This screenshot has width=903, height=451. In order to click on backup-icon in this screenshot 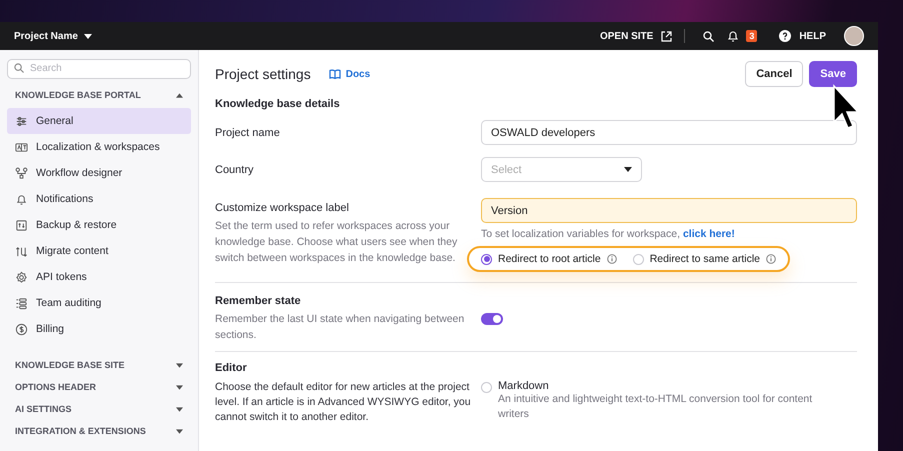, I will do `click(21, 225)`.